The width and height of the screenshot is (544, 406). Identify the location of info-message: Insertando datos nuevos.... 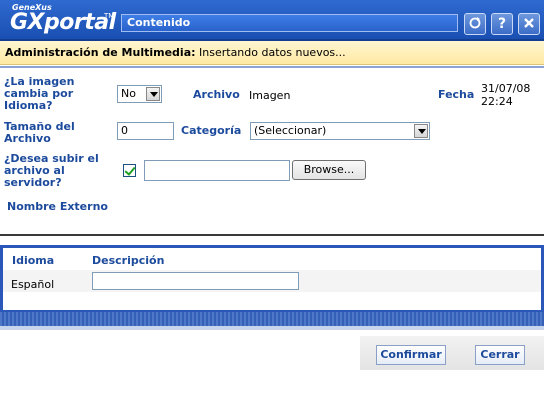
(272, 52).